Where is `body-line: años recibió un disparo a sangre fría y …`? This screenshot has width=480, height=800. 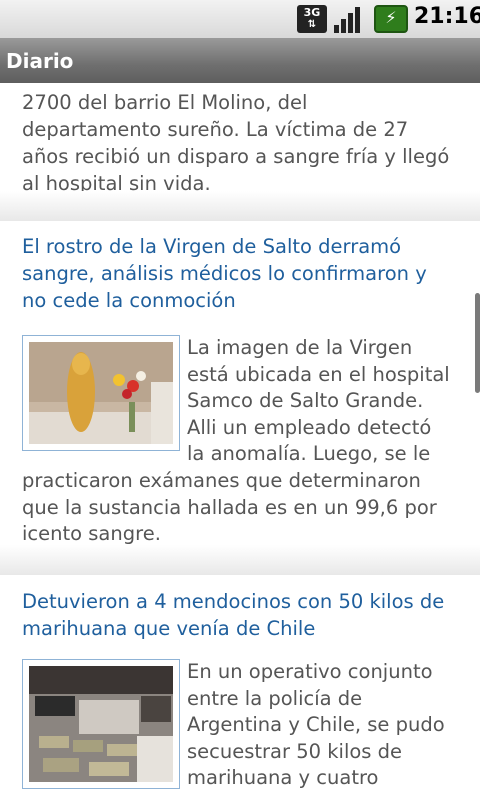
body-line: años recibió un disparo a sangre fría y … is located at coordinates (236, 156).